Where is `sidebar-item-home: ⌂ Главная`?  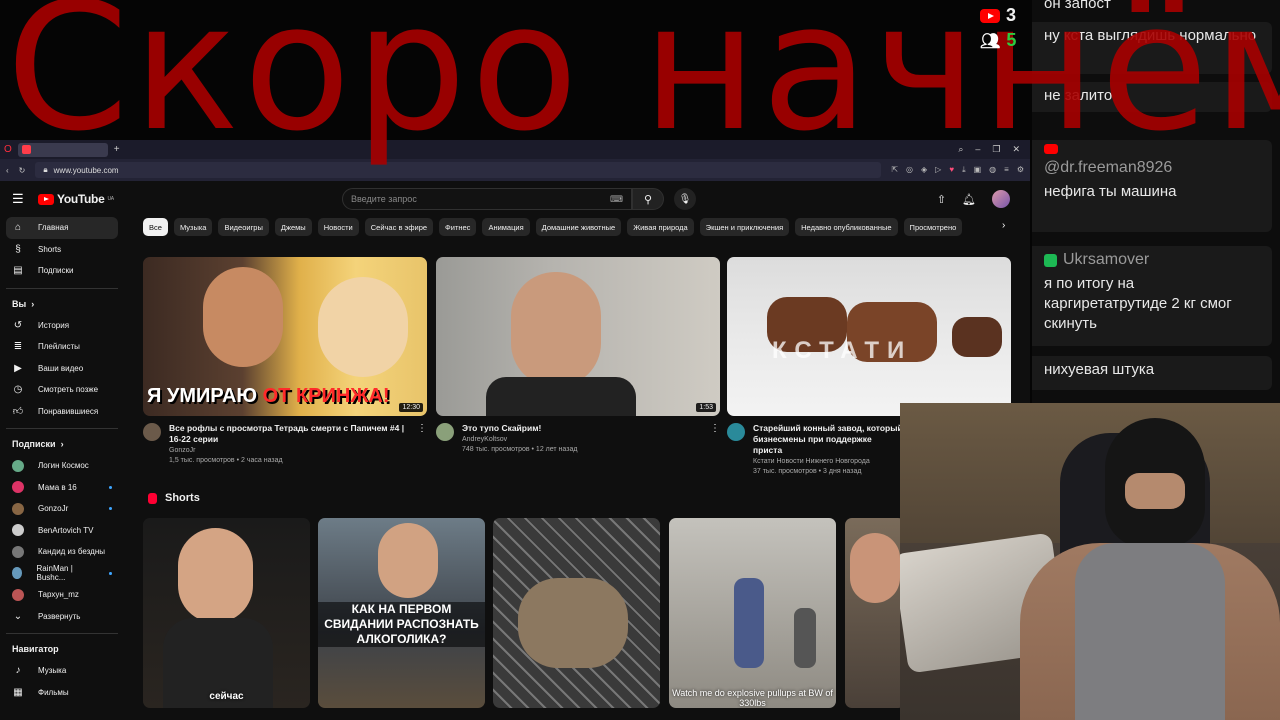
sidebar-item-home: ⌂ Главная is located at coordinates (62, 228).